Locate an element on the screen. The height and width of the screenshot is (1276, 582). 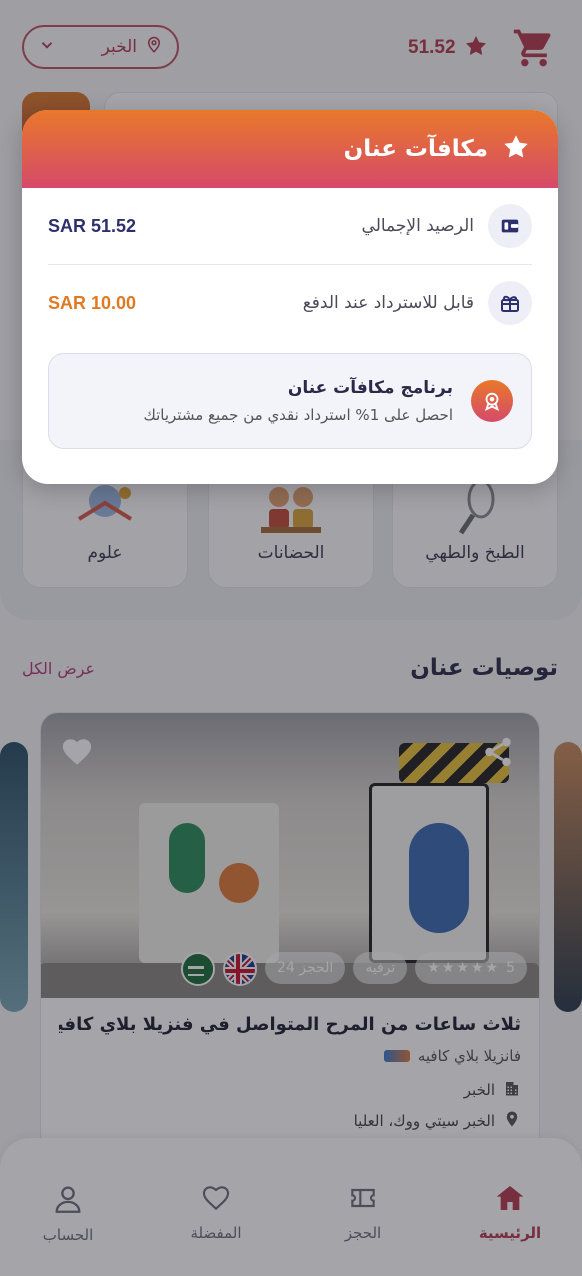
gift-icon is located at coordinates (510, 303).